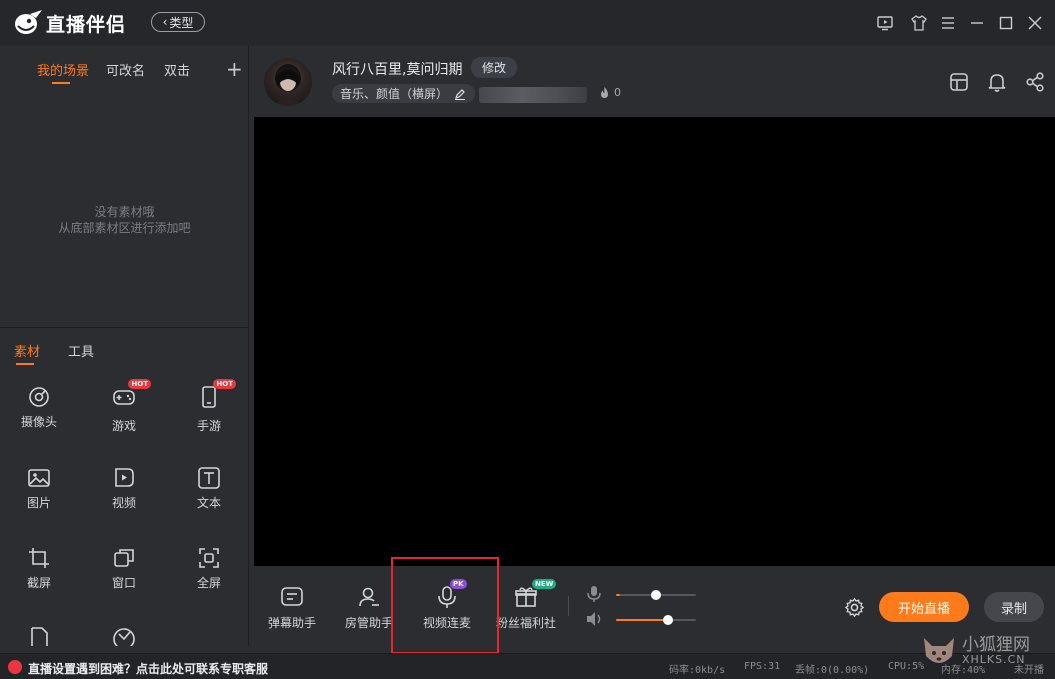 Image resolution: width=1055 pixels, height=679 pixels. What do you see at coordinates (445, 605) in the screenshot?
I see `highlight-box` at bounding box center [445, 605].